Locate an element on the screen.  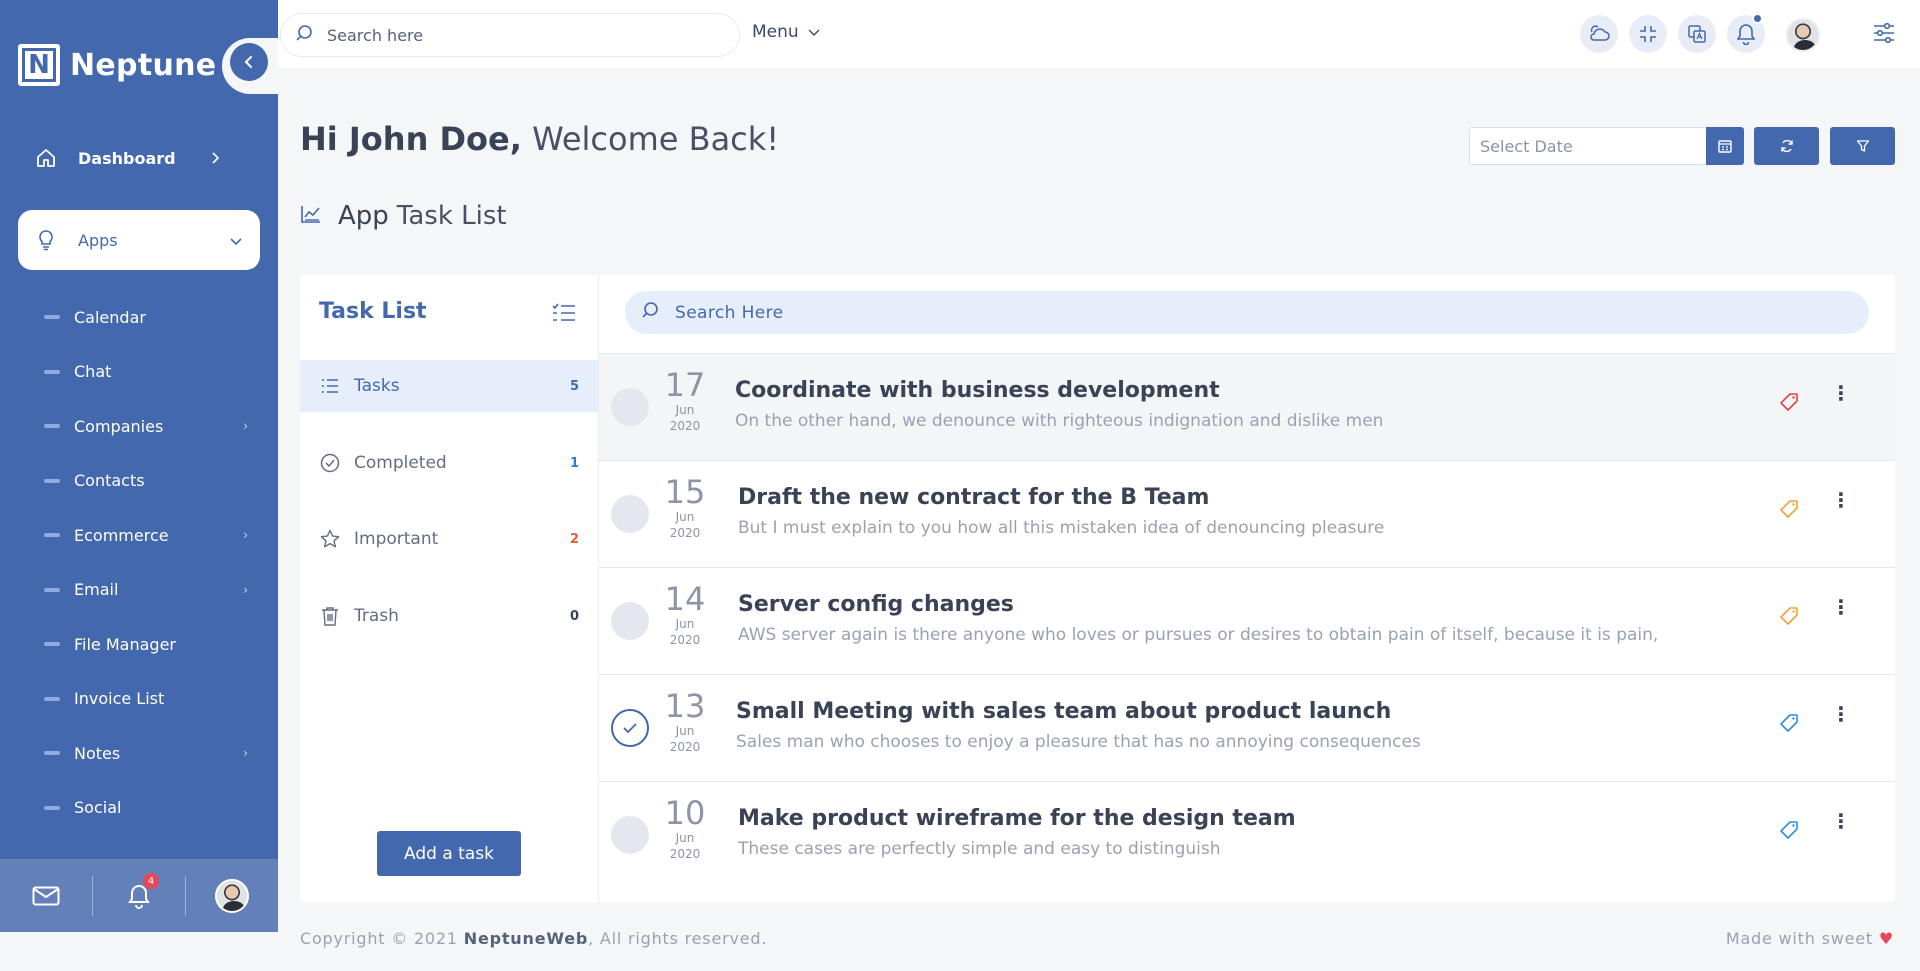
search-input: Search here is located at coordinates (510, 35).